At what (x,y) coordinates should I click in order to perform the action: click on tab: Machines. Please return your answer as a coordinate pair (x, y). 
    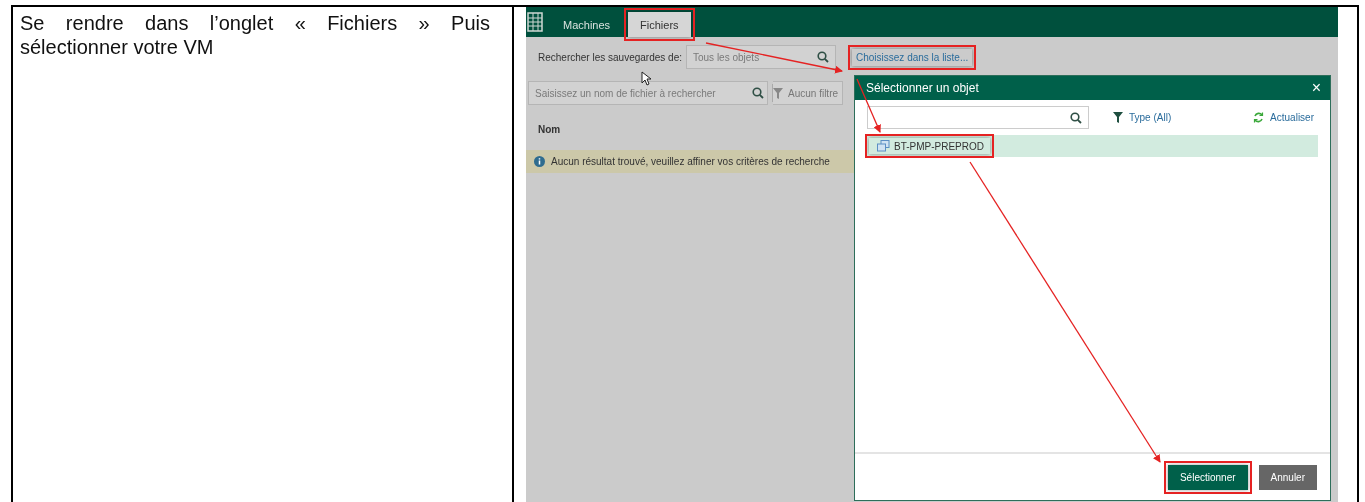
    Looking at the image, I should click on (587, 24).